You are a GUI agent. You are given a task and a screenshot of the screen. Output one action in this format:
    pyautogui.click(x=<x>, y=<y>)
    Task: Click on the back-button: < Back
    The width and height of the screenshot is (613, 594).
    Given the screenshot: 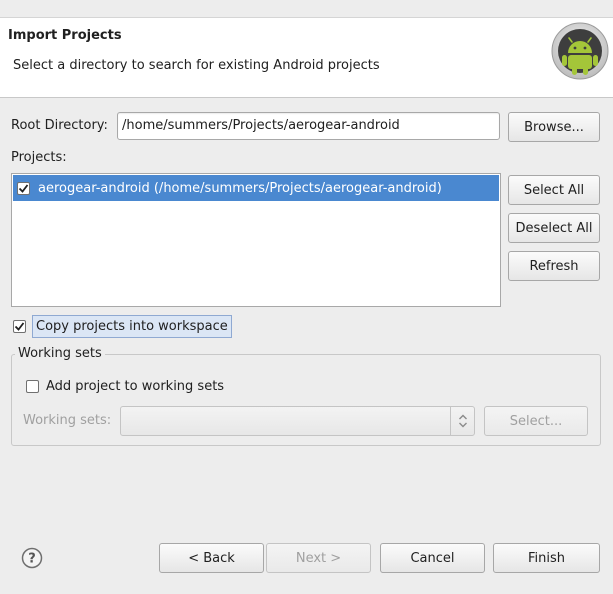 What is the action you would take?
    pyautogui.click(x=211, y=558)
    